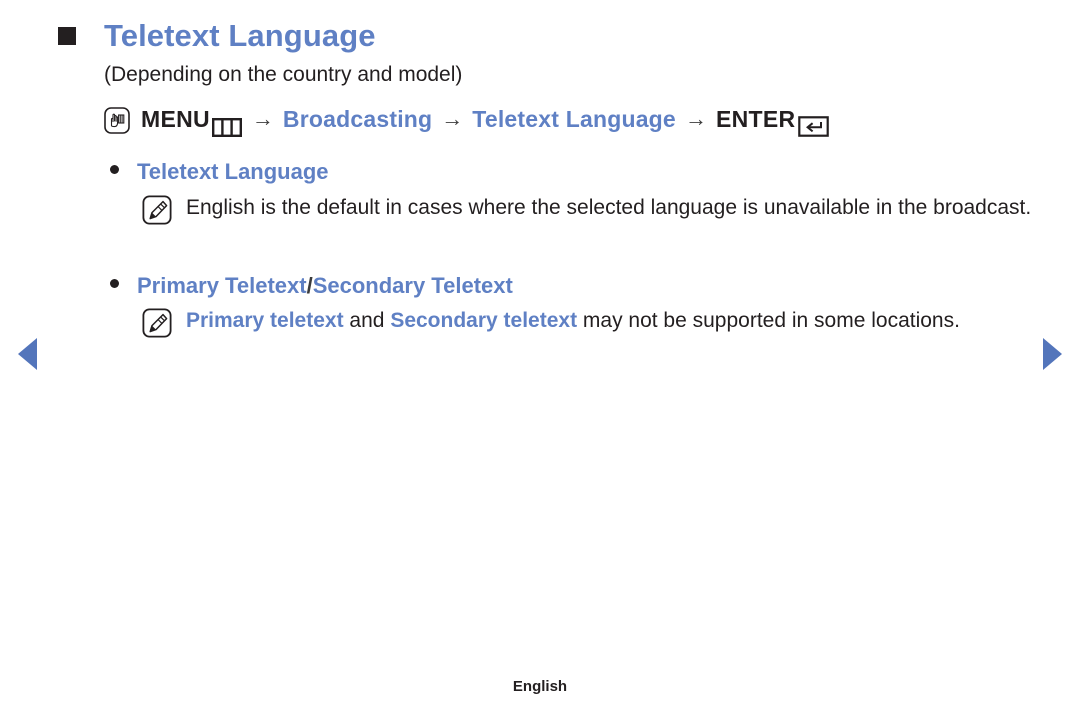 The width and height of the screenshot is (1080, 705). What do you see at coordinates (755, 119) in the screenshot?
I see `enter-label: ENTER` at bounding box center [755, 119].